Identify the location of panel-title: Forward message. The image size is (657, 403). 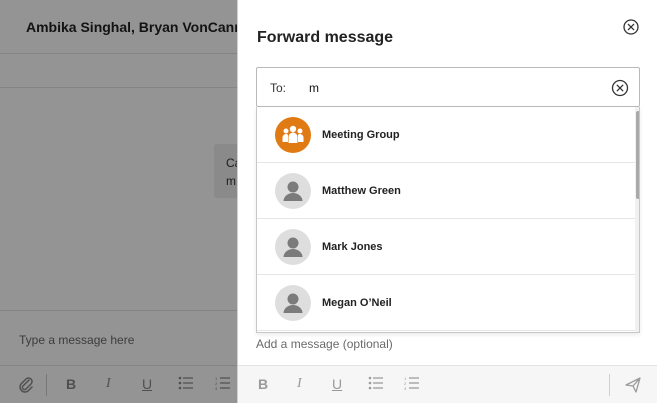
(325, 37).